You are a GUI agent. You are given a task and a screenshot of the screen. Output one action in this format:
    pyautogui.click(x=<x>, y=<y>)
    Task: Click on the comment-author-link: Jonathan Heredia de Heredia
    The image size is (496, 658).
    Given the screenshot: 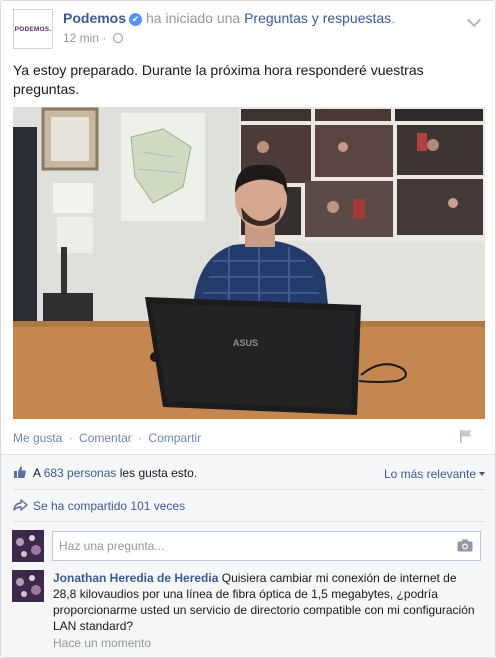 What is the action you would take?
    pyautogui.click(x=135, y=578)
    